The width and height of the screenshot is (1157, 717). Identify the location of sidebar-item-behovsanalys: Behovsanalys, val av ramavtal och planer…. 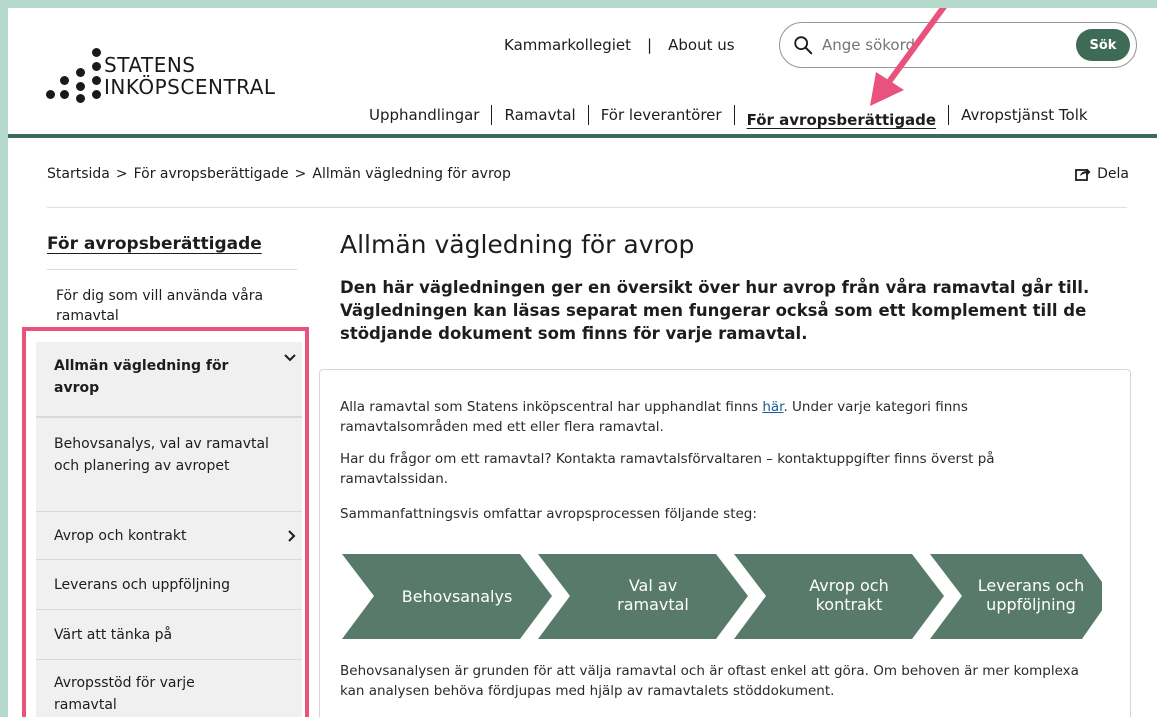
(169, 464).